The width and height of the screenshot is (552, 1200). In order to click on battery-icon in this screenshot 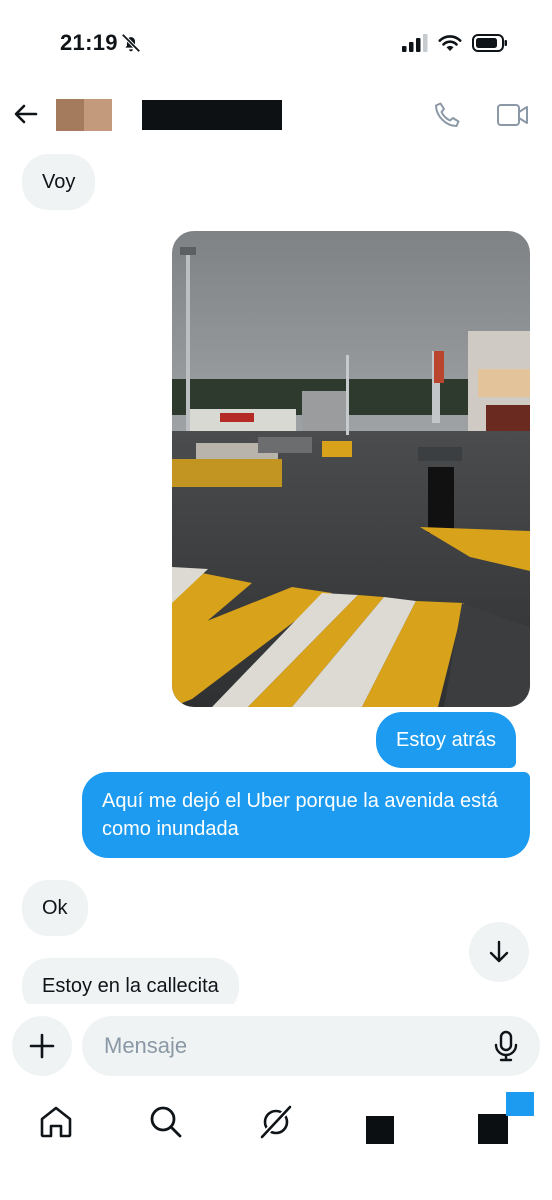, I will do `click(489, 43)`.